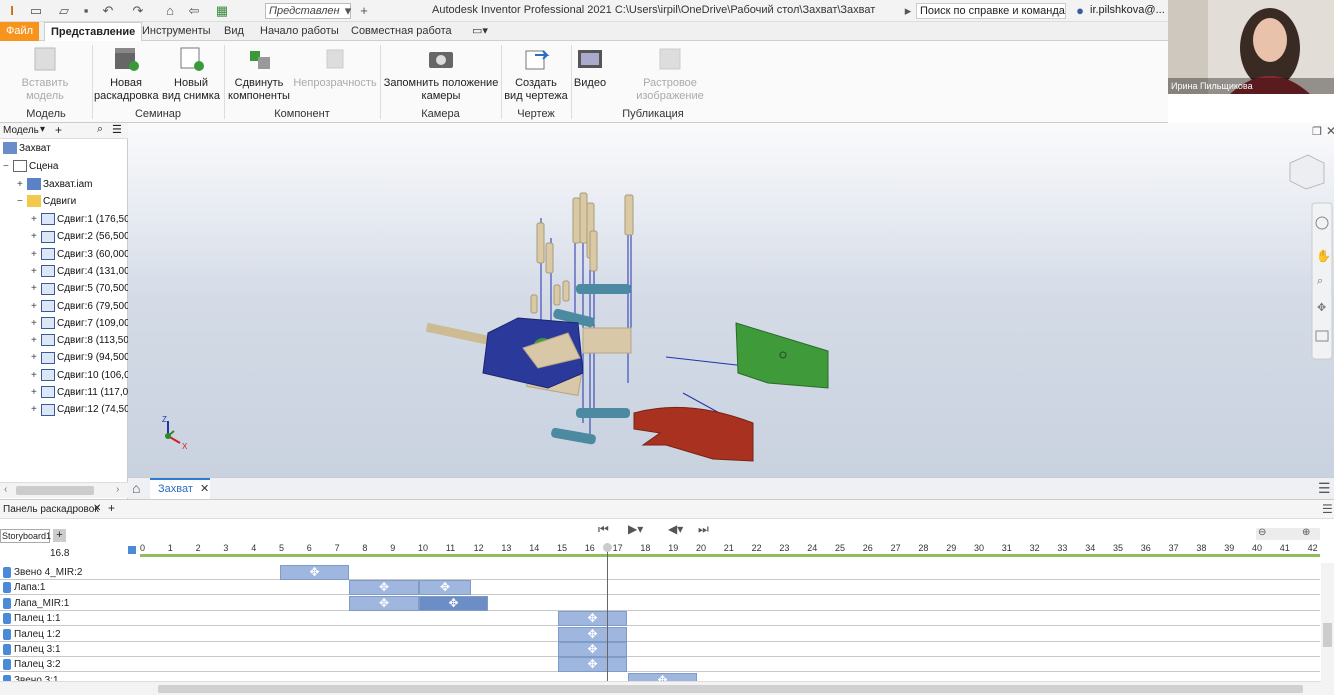 Image resolution: width=1334 pixels, height=695 pixels. What do you see at coordinates (86, 11) in the screenshot?
I see `save-icon: ▪` at bounding box center [86, 11].